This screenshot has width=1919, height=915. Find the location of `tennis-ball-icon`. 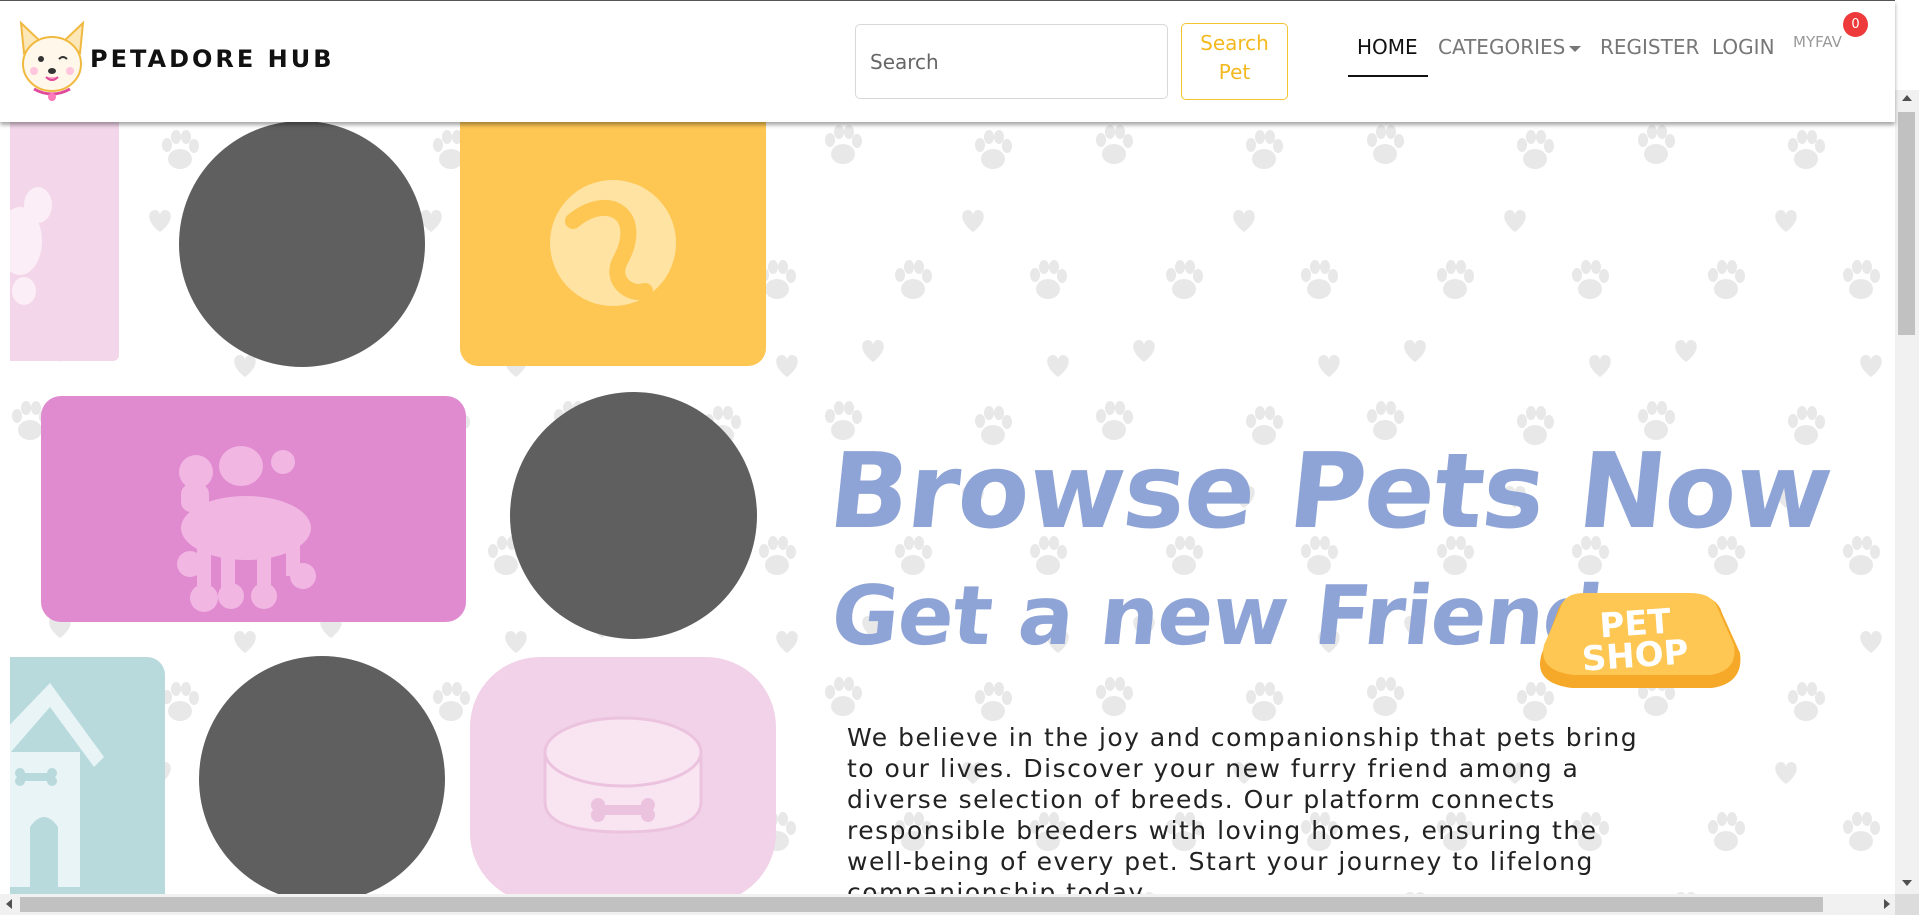

tennis-ball-icon is located at coordinates (613, 243).